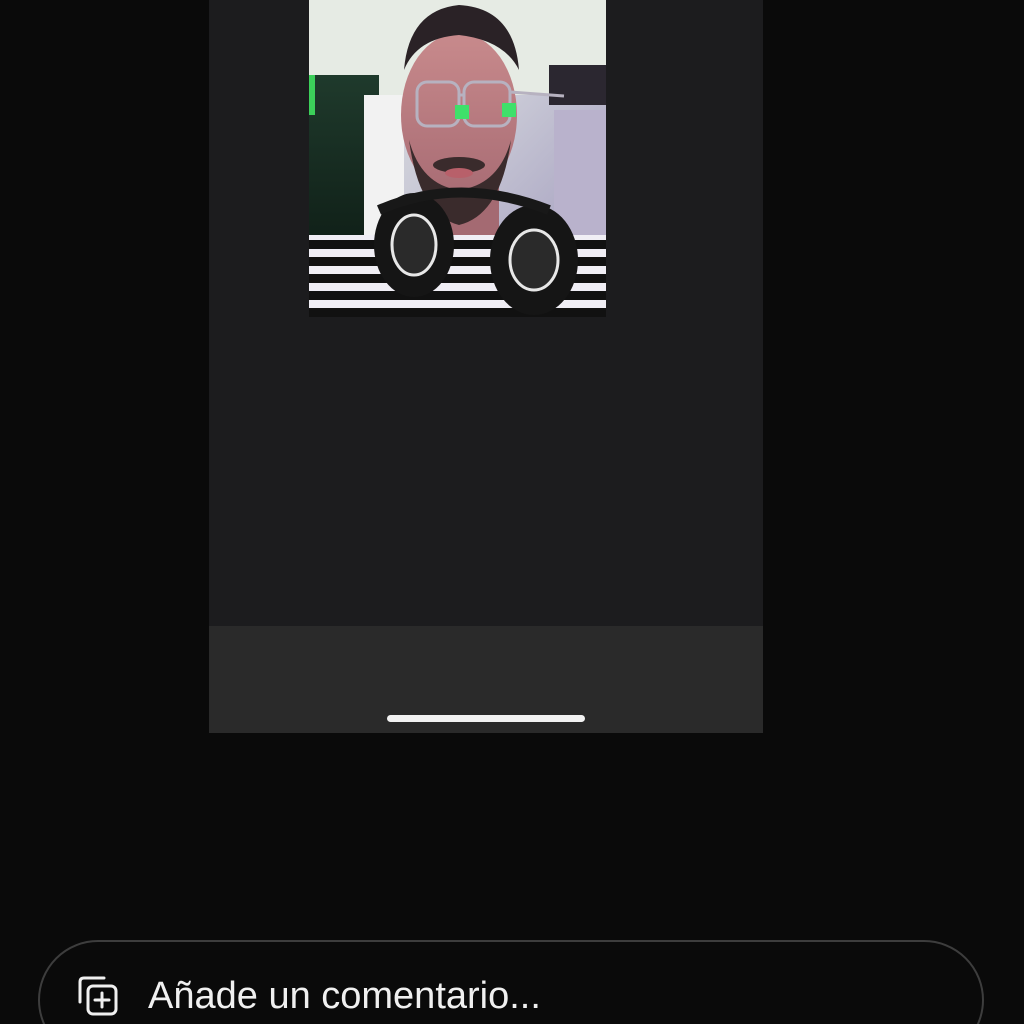 The image size is (1024, 1024). I want to click on shared-photo, so click(457, 158).